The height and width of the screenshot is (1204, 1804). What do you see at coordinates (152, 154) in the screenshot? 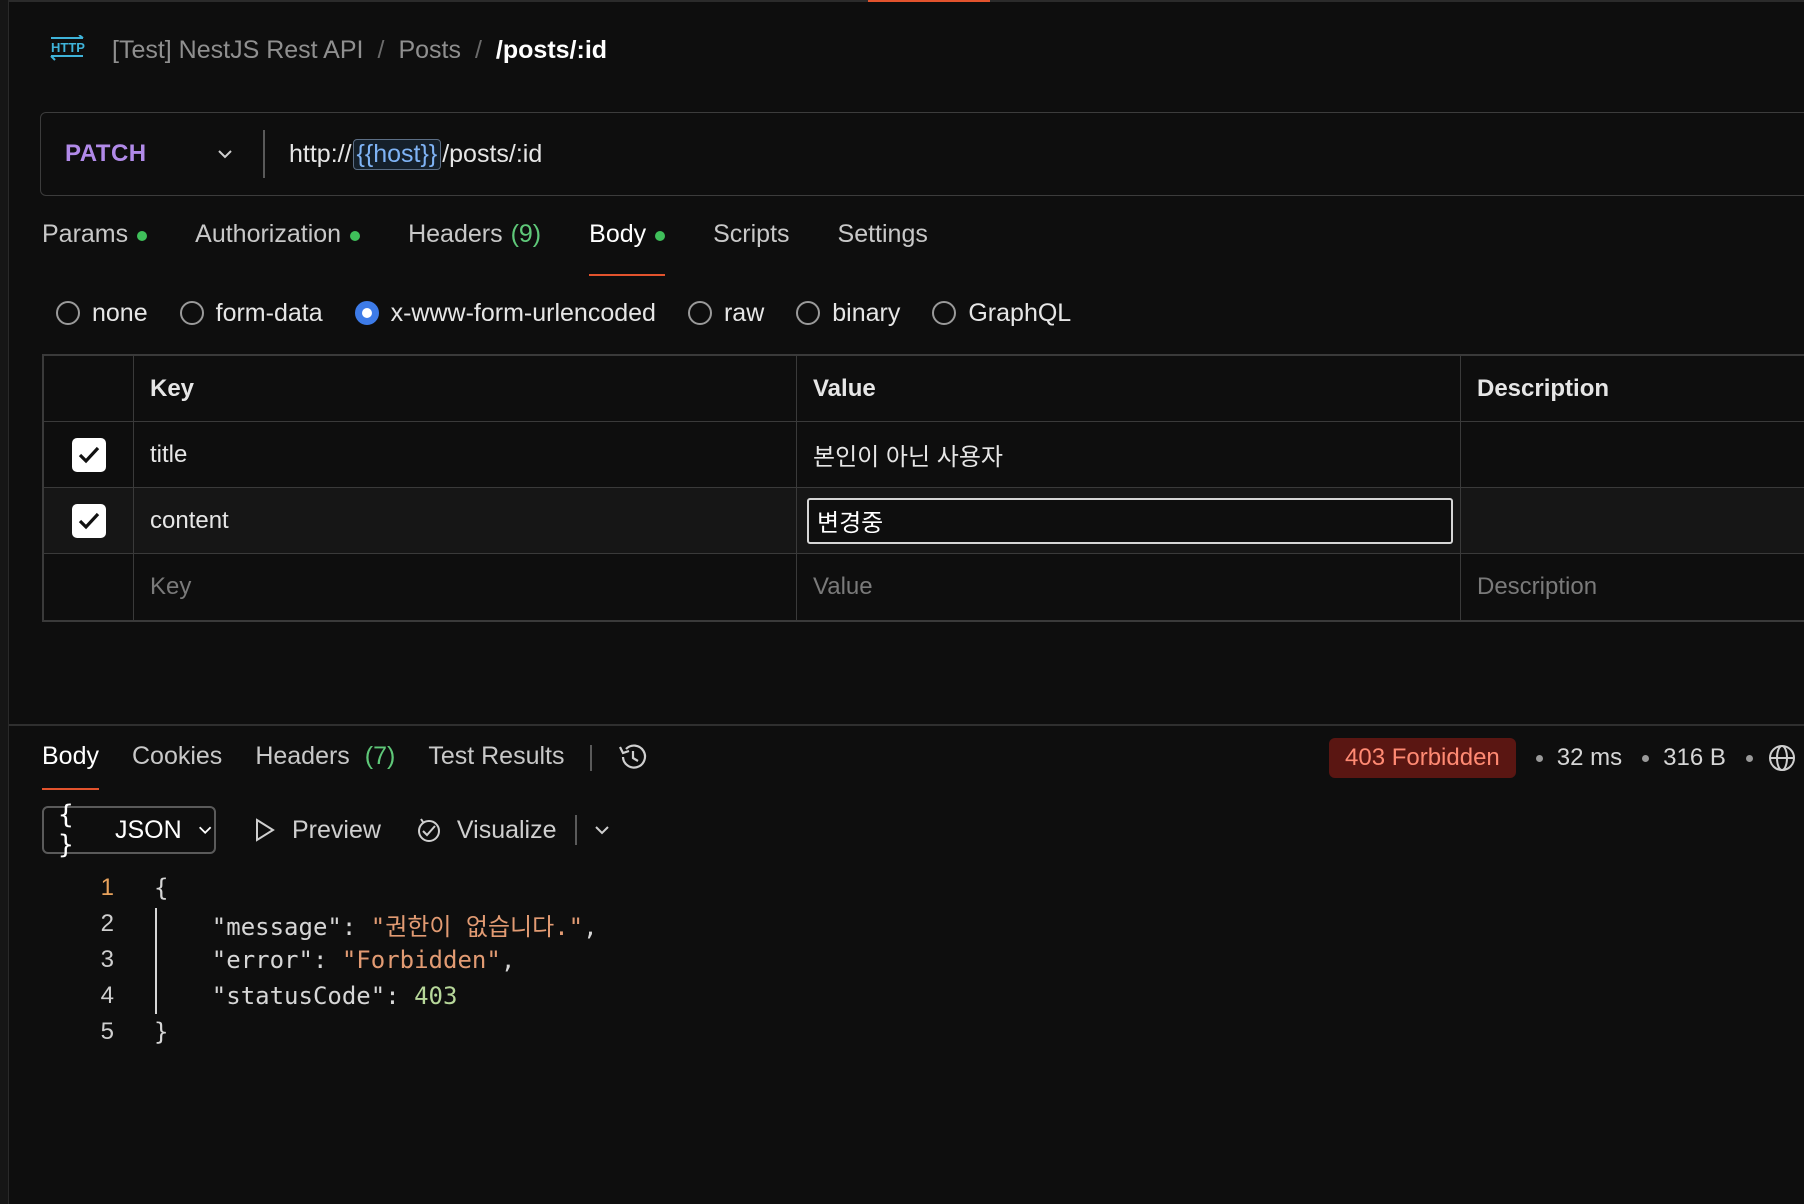
I see `method-dropdown: PATCH` at bounding box center [152, 154].